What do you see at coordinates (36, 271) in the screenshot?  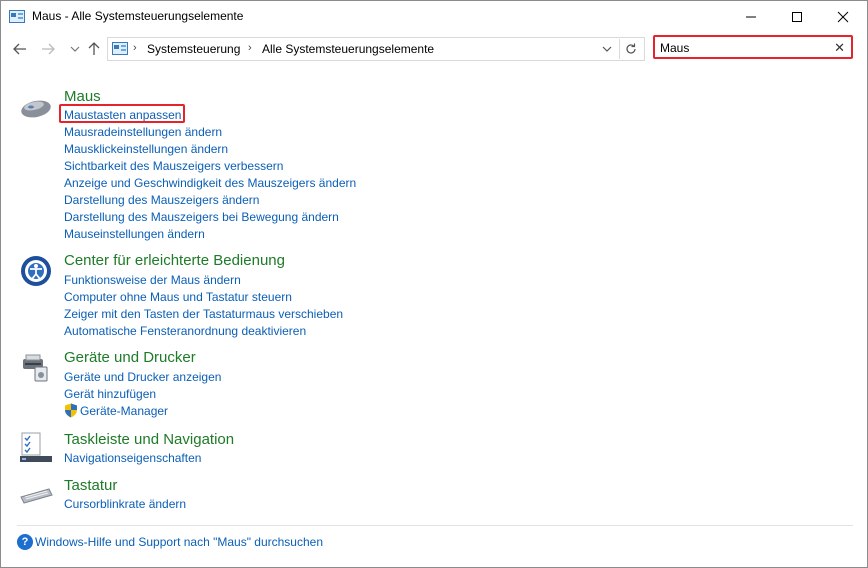 I see `ease-of-access-icon` at bounding box center [36, 271].